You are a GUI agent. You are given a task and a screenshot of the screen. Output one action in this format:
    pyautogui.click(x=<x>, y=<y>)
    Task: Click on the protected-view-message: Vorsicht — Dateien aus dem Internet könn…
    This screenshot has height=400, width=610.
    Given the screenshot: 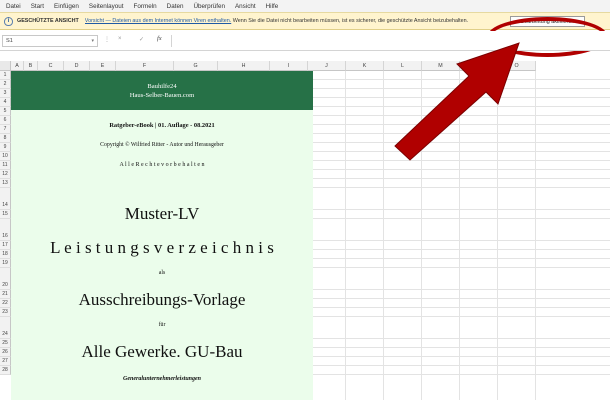 What is the action you would take?
    pyautogui.click(x=295, y=21)
    